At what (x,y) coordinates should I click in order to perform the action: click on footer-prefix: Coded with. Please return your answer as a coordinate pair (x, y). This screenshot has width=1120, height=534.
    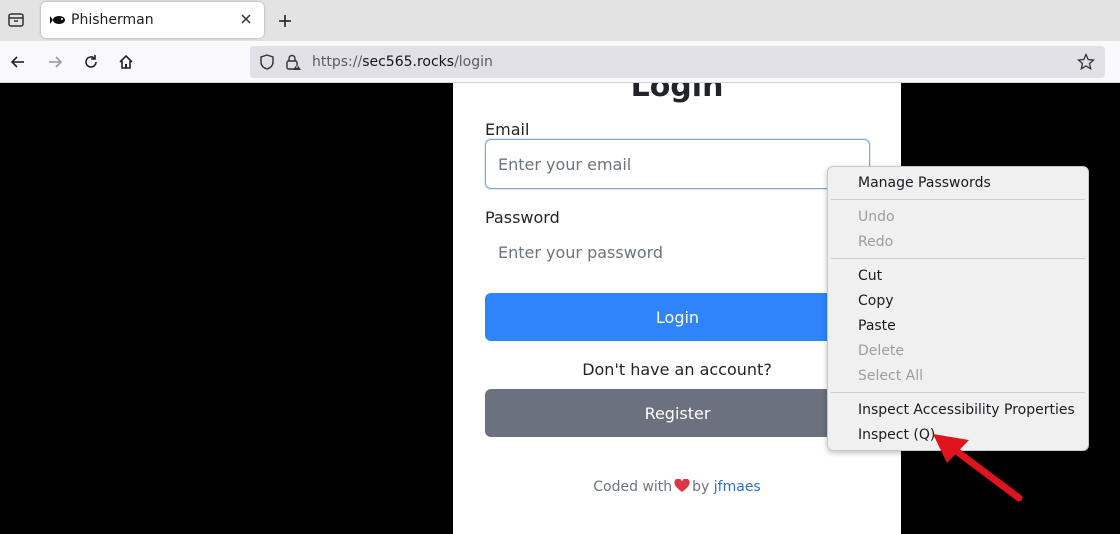
    Looking at the image, I should click on (633, 487).